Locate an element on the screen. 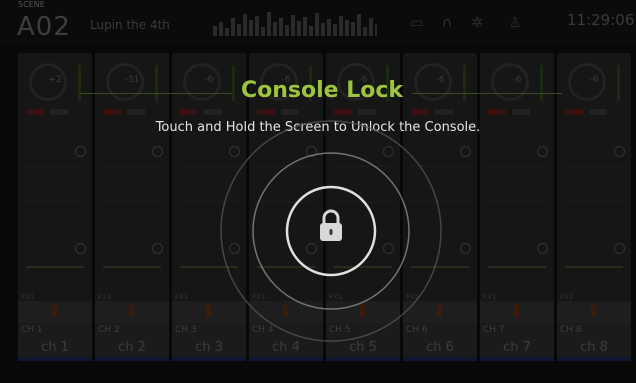 Image resolution: width=636 pixels, height=383 pixels. lock-icon is located at coordinates (331, 225).